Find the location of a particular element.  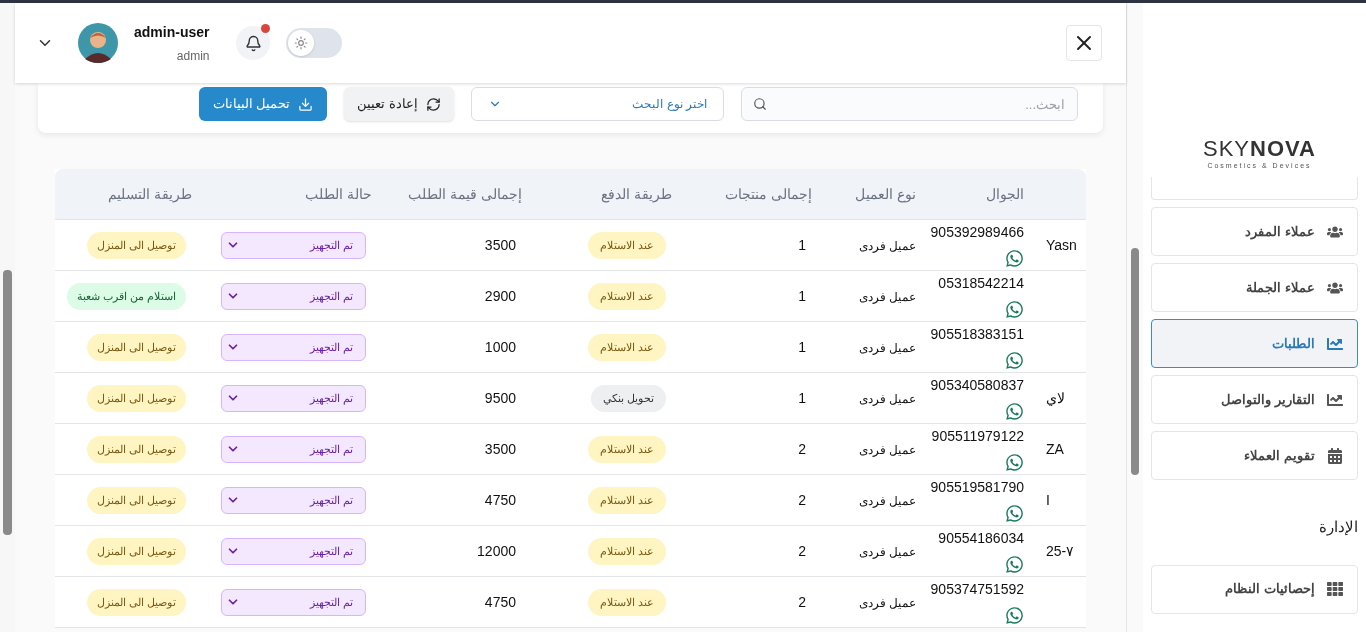

search-type-select: اختر نوع البحث is located at coordinates (597, 104).